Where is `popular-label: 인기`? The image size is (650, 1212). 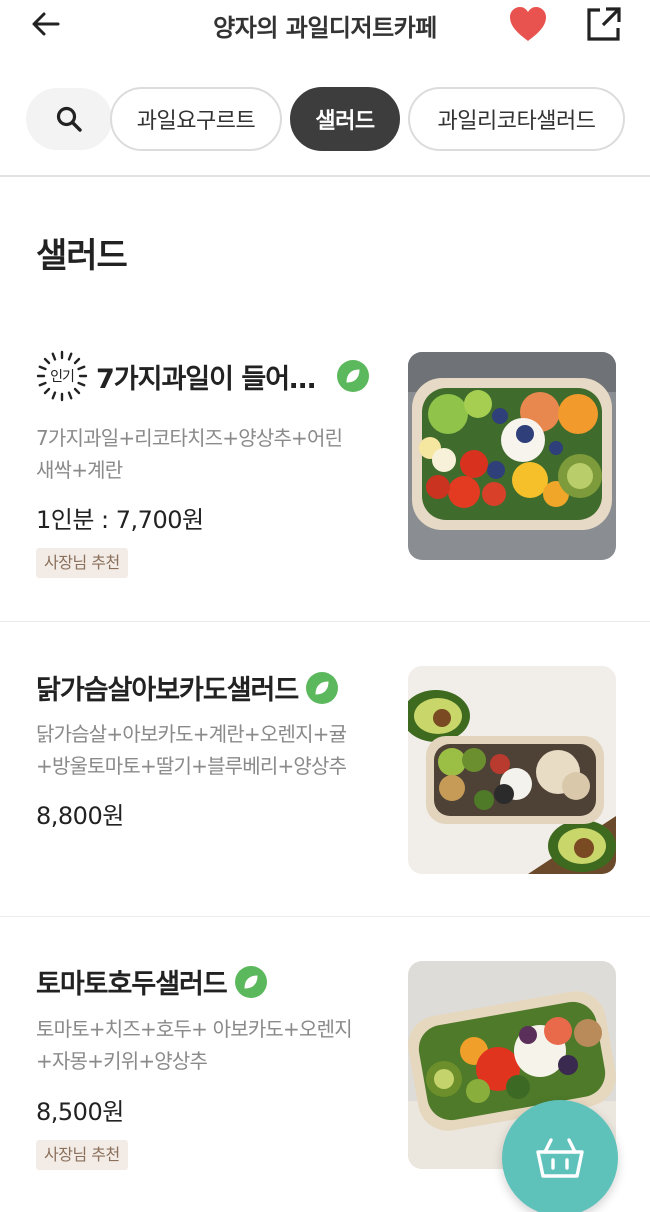
popular-label: 인기 is located at coordinates (62, 377).